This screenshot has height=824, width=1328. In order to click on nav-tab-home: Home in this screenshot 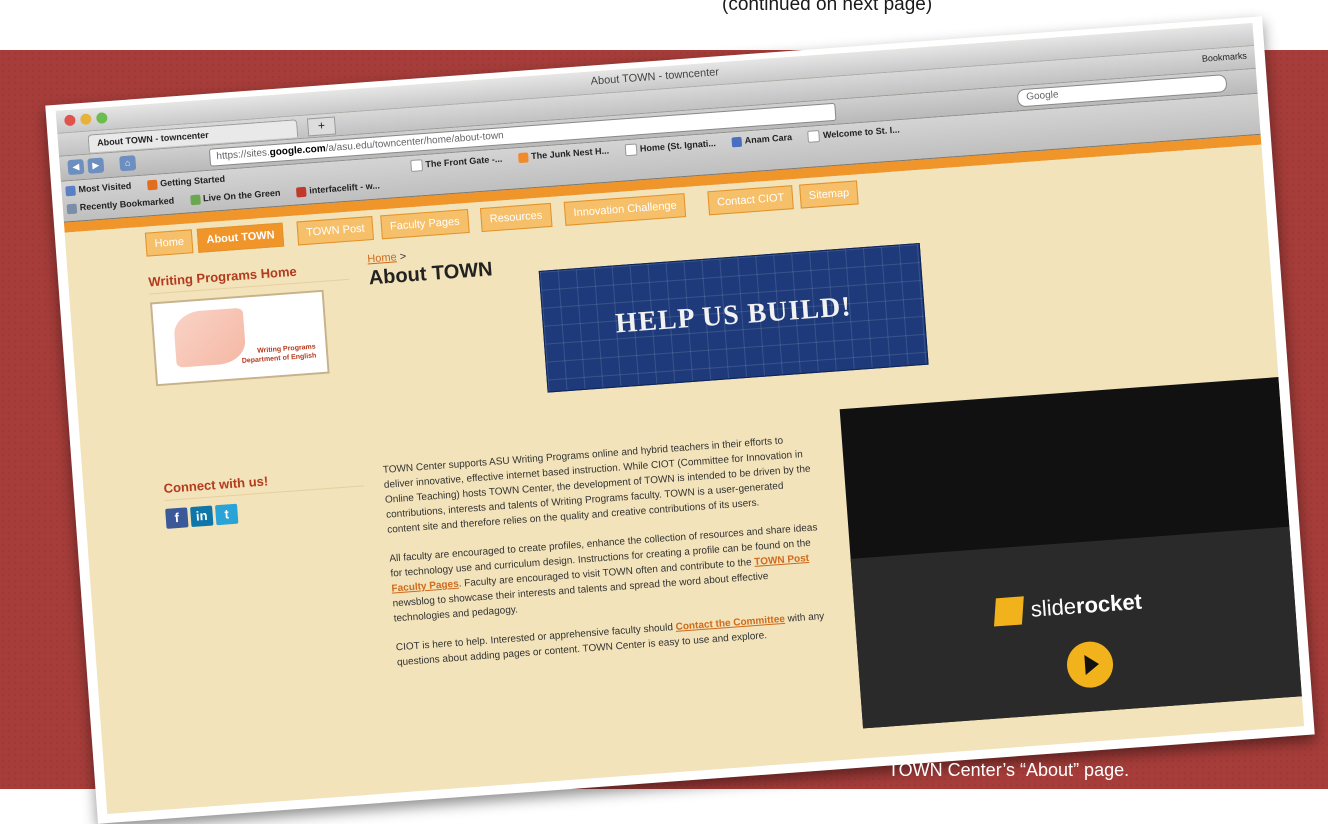, I will do `click(169, 243)`.